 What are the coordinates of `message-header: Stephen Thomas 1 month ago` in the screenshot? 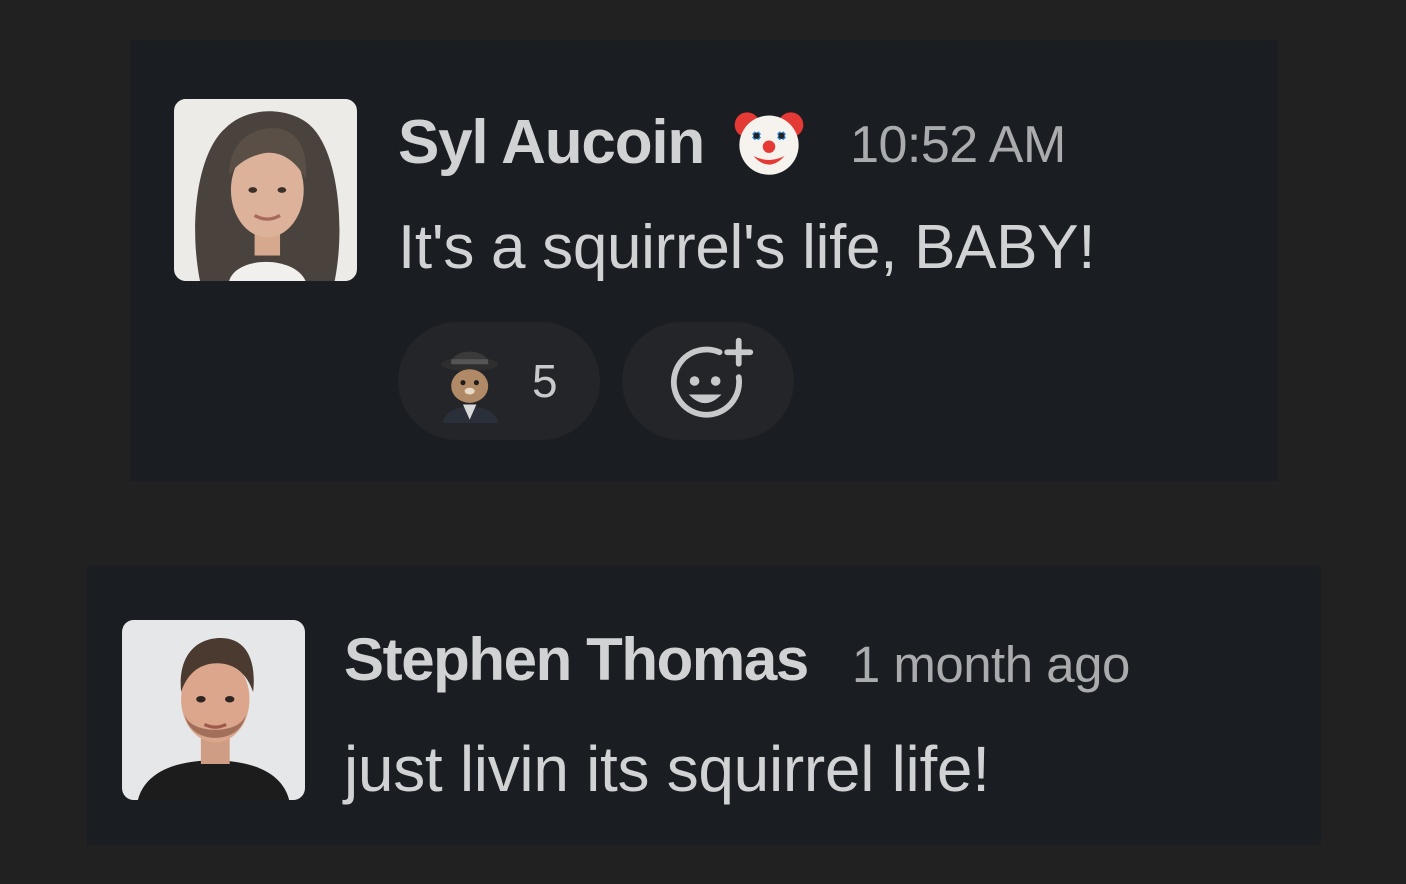 It's located at (737, 659).